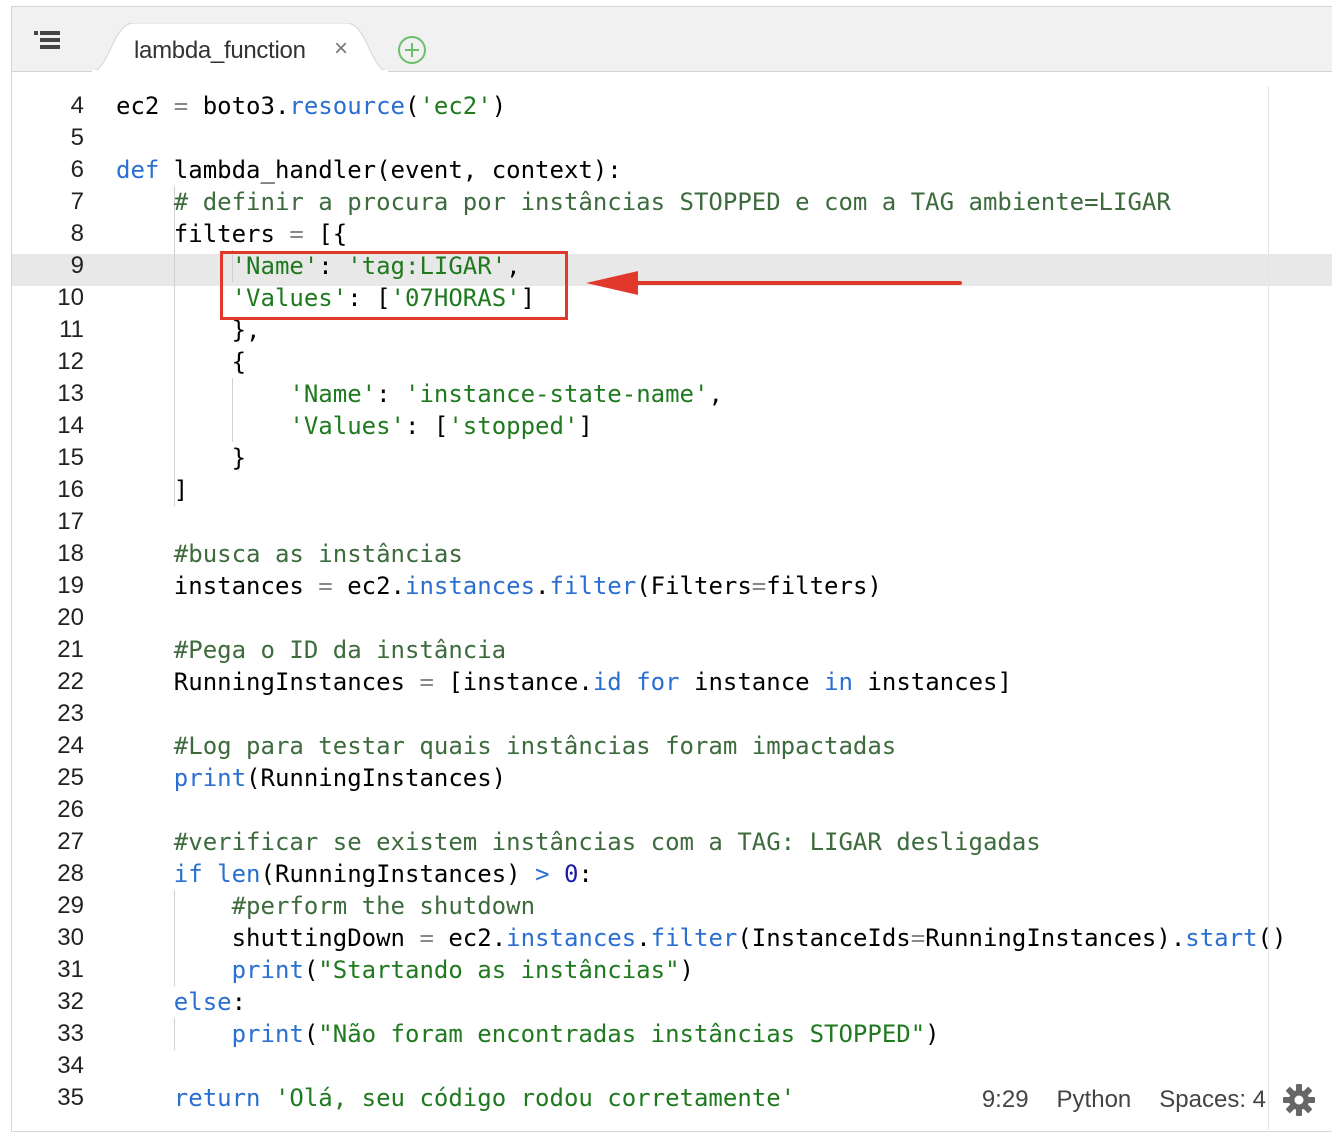  What do you see at coordinates (70, 617) in the screenshot?
I see `line-number: 20` at bounding box center [70, 617].